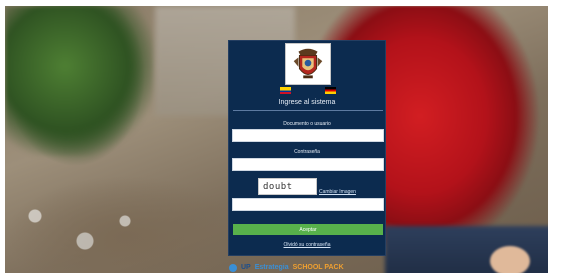 The height and width of the screenshot is (273, 567). I want to click on submit-button: Aceptar, so click(308, 229).